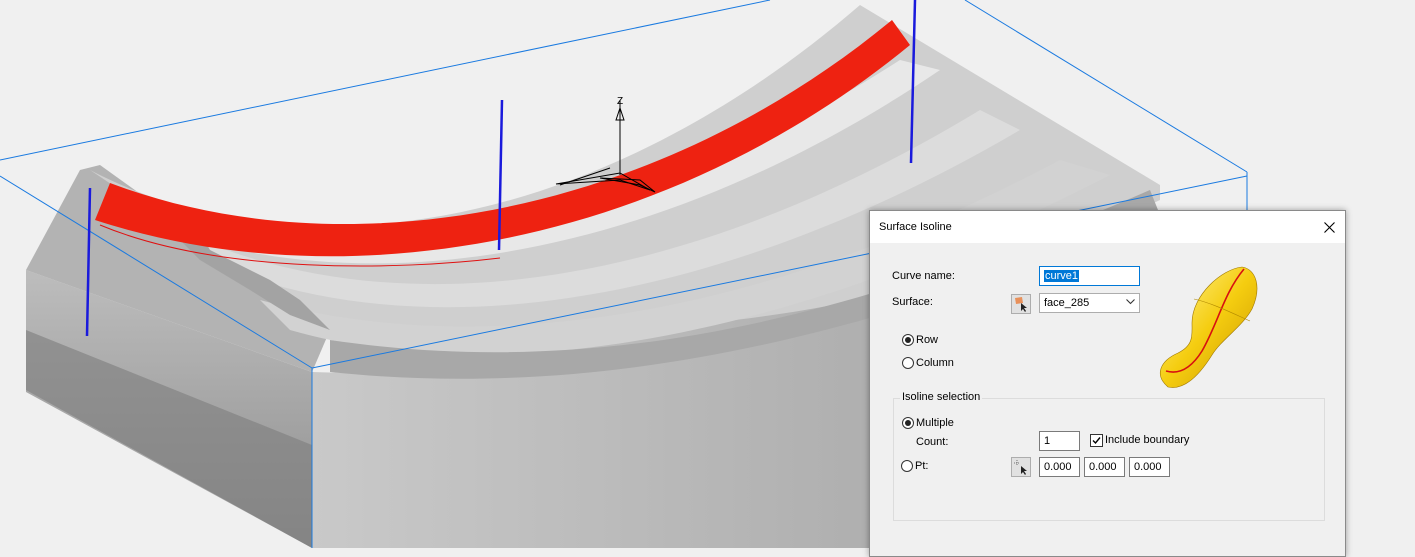 Image resolution: width=1415 pixels, height=557 pixels. Describe the element at coordinates (927, 340) in the screenshot. I see `row-label: Row` at that location.